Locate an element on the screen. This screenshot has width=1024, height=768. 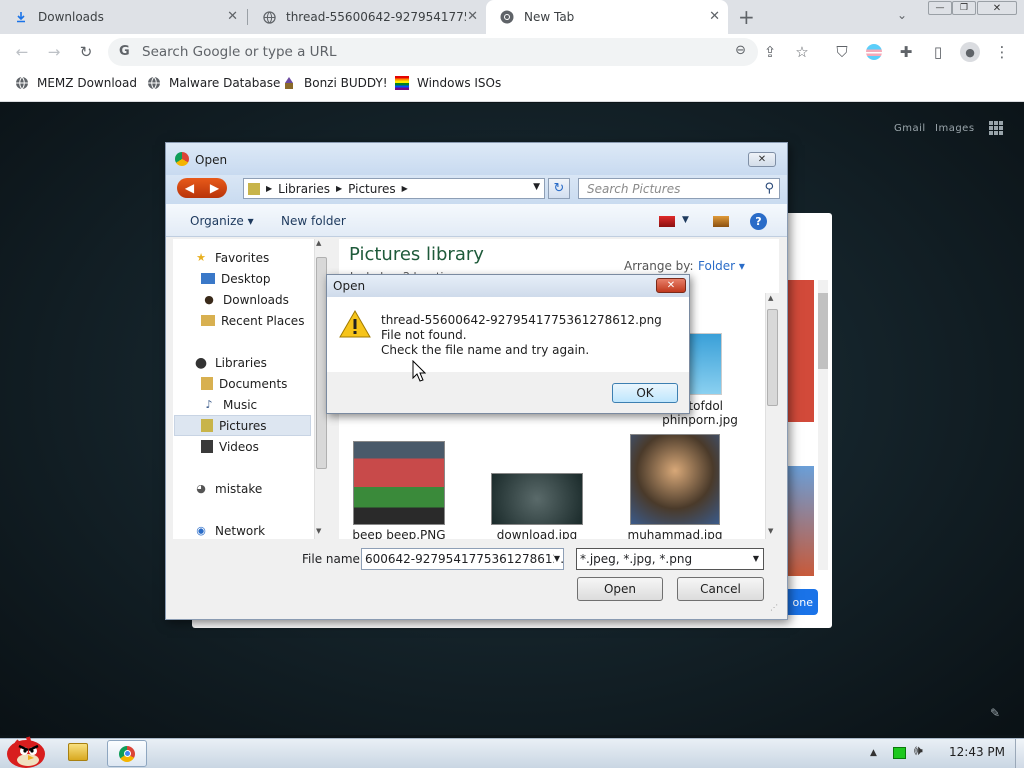
reload-icon: ↻ is located at coordinates (86, 52).